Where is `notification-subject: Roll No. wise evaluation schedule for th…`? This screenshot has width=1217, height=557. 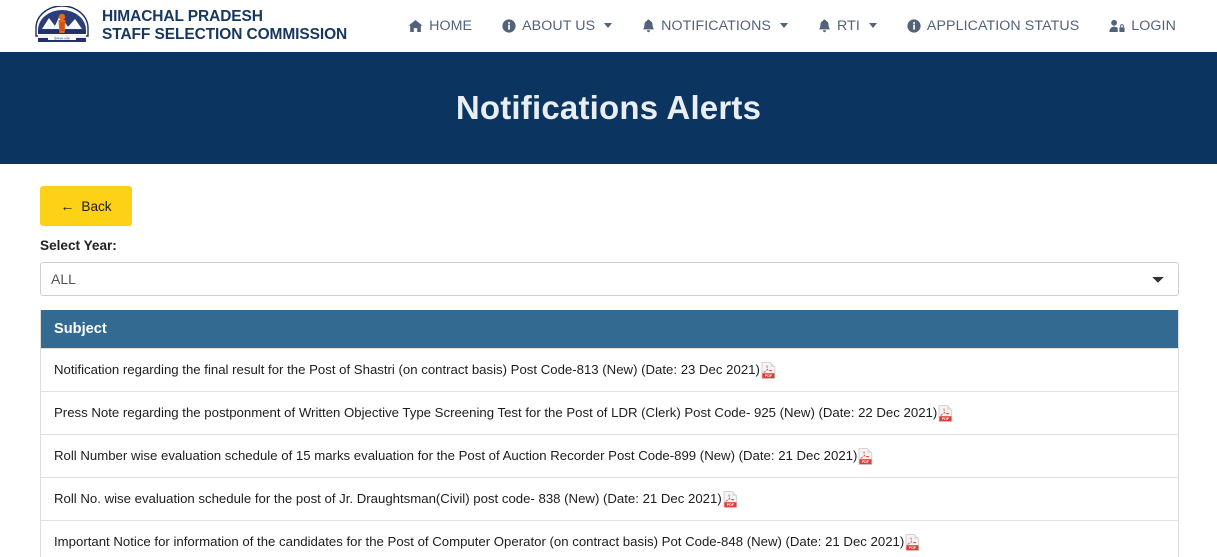
notification-subject: Roll No. wise evaluation schedule for th… is located at coordinates (388, 498).